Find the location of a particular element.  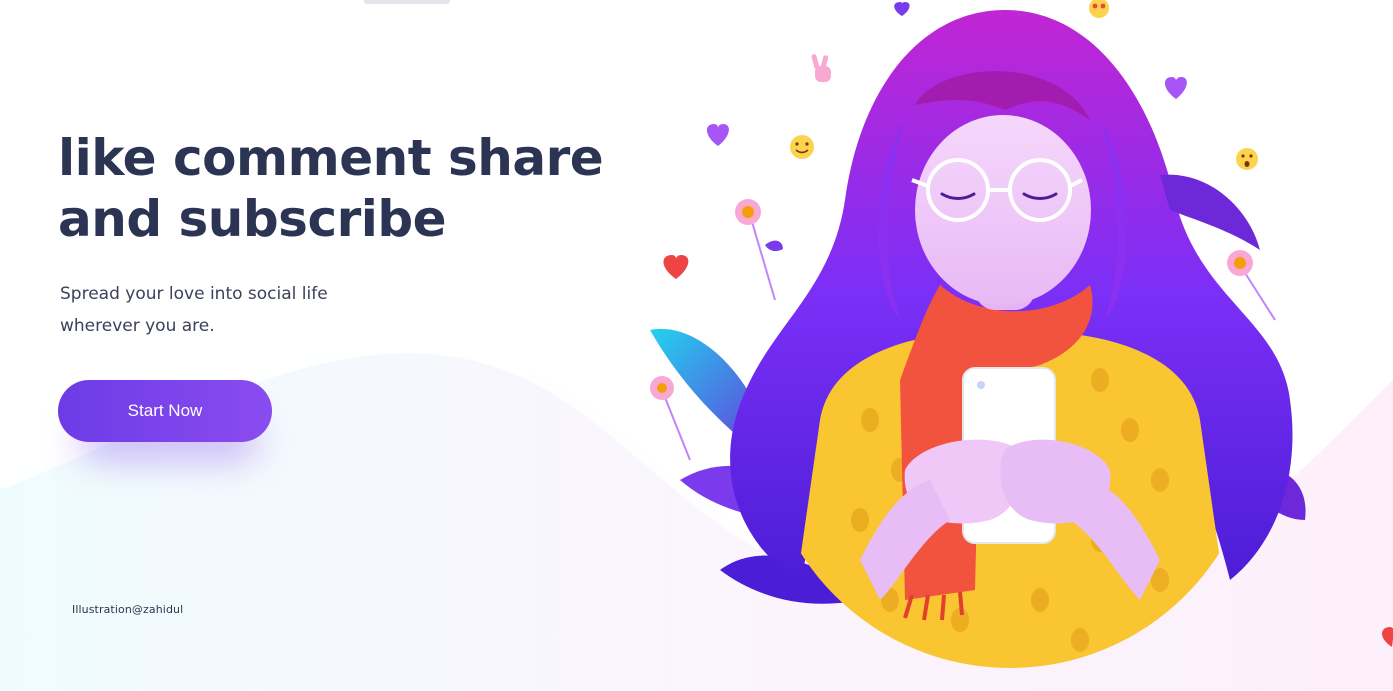

hero-title-line-1: like comment share is located at coordinates (331, 158).